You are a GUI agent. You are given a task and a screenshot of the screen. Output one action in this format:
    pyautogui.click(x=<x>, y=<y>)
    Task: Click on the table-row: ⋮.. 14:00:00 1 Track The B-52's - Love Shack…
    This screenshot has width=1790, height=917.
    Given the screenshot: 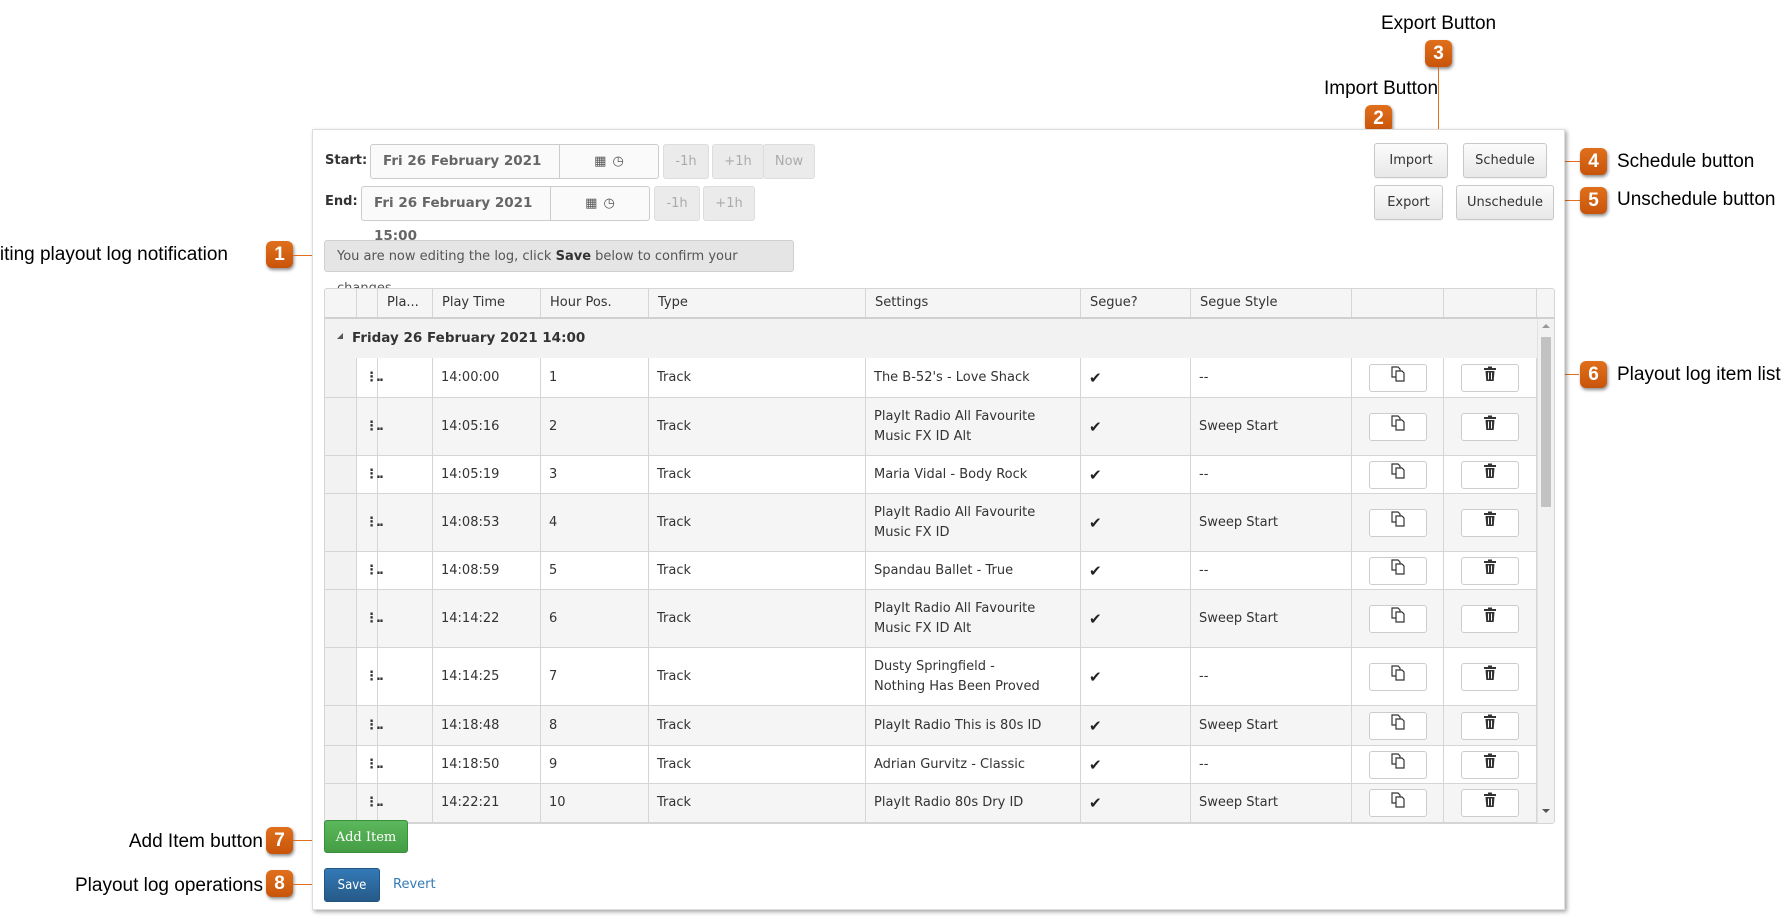 What is the action you would take?
    pyautogui.click(x=931, y=378)
    